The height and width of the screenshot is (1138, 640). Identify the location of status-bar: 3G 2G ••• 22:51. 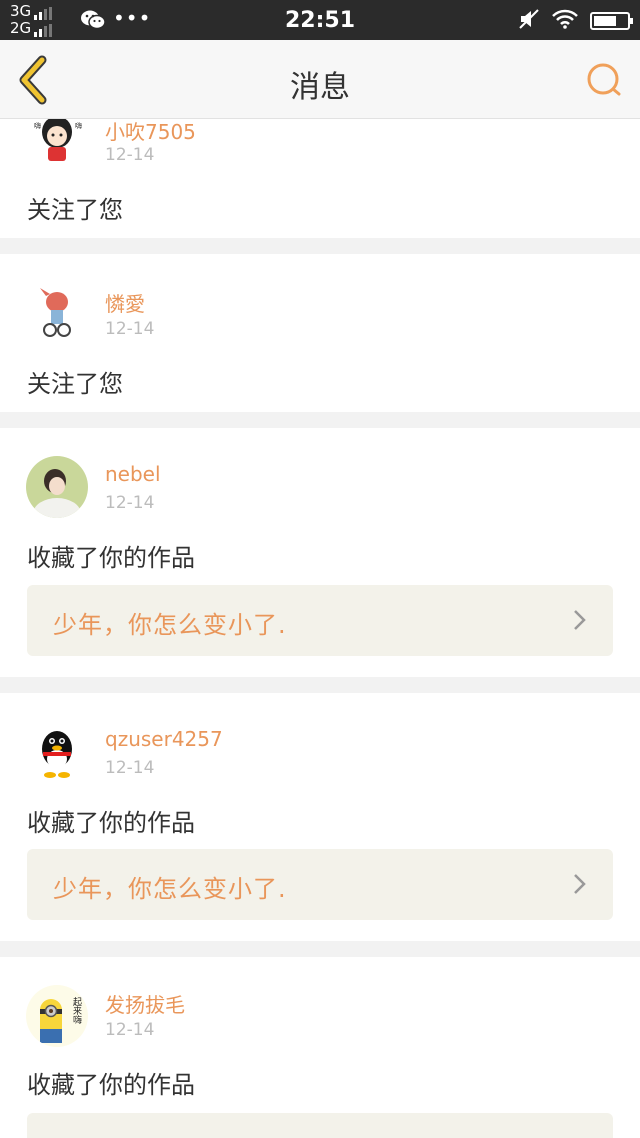
(320, 20).